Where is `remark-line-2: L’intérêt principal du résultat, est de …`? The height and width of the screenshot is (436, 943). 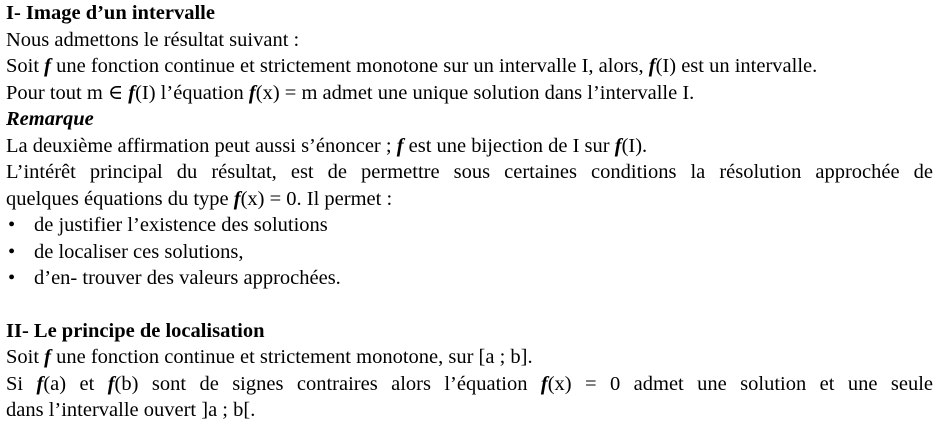
remark-line-2: L’intérêt principal du résultat, est de … is located at coordinates (469, 172).